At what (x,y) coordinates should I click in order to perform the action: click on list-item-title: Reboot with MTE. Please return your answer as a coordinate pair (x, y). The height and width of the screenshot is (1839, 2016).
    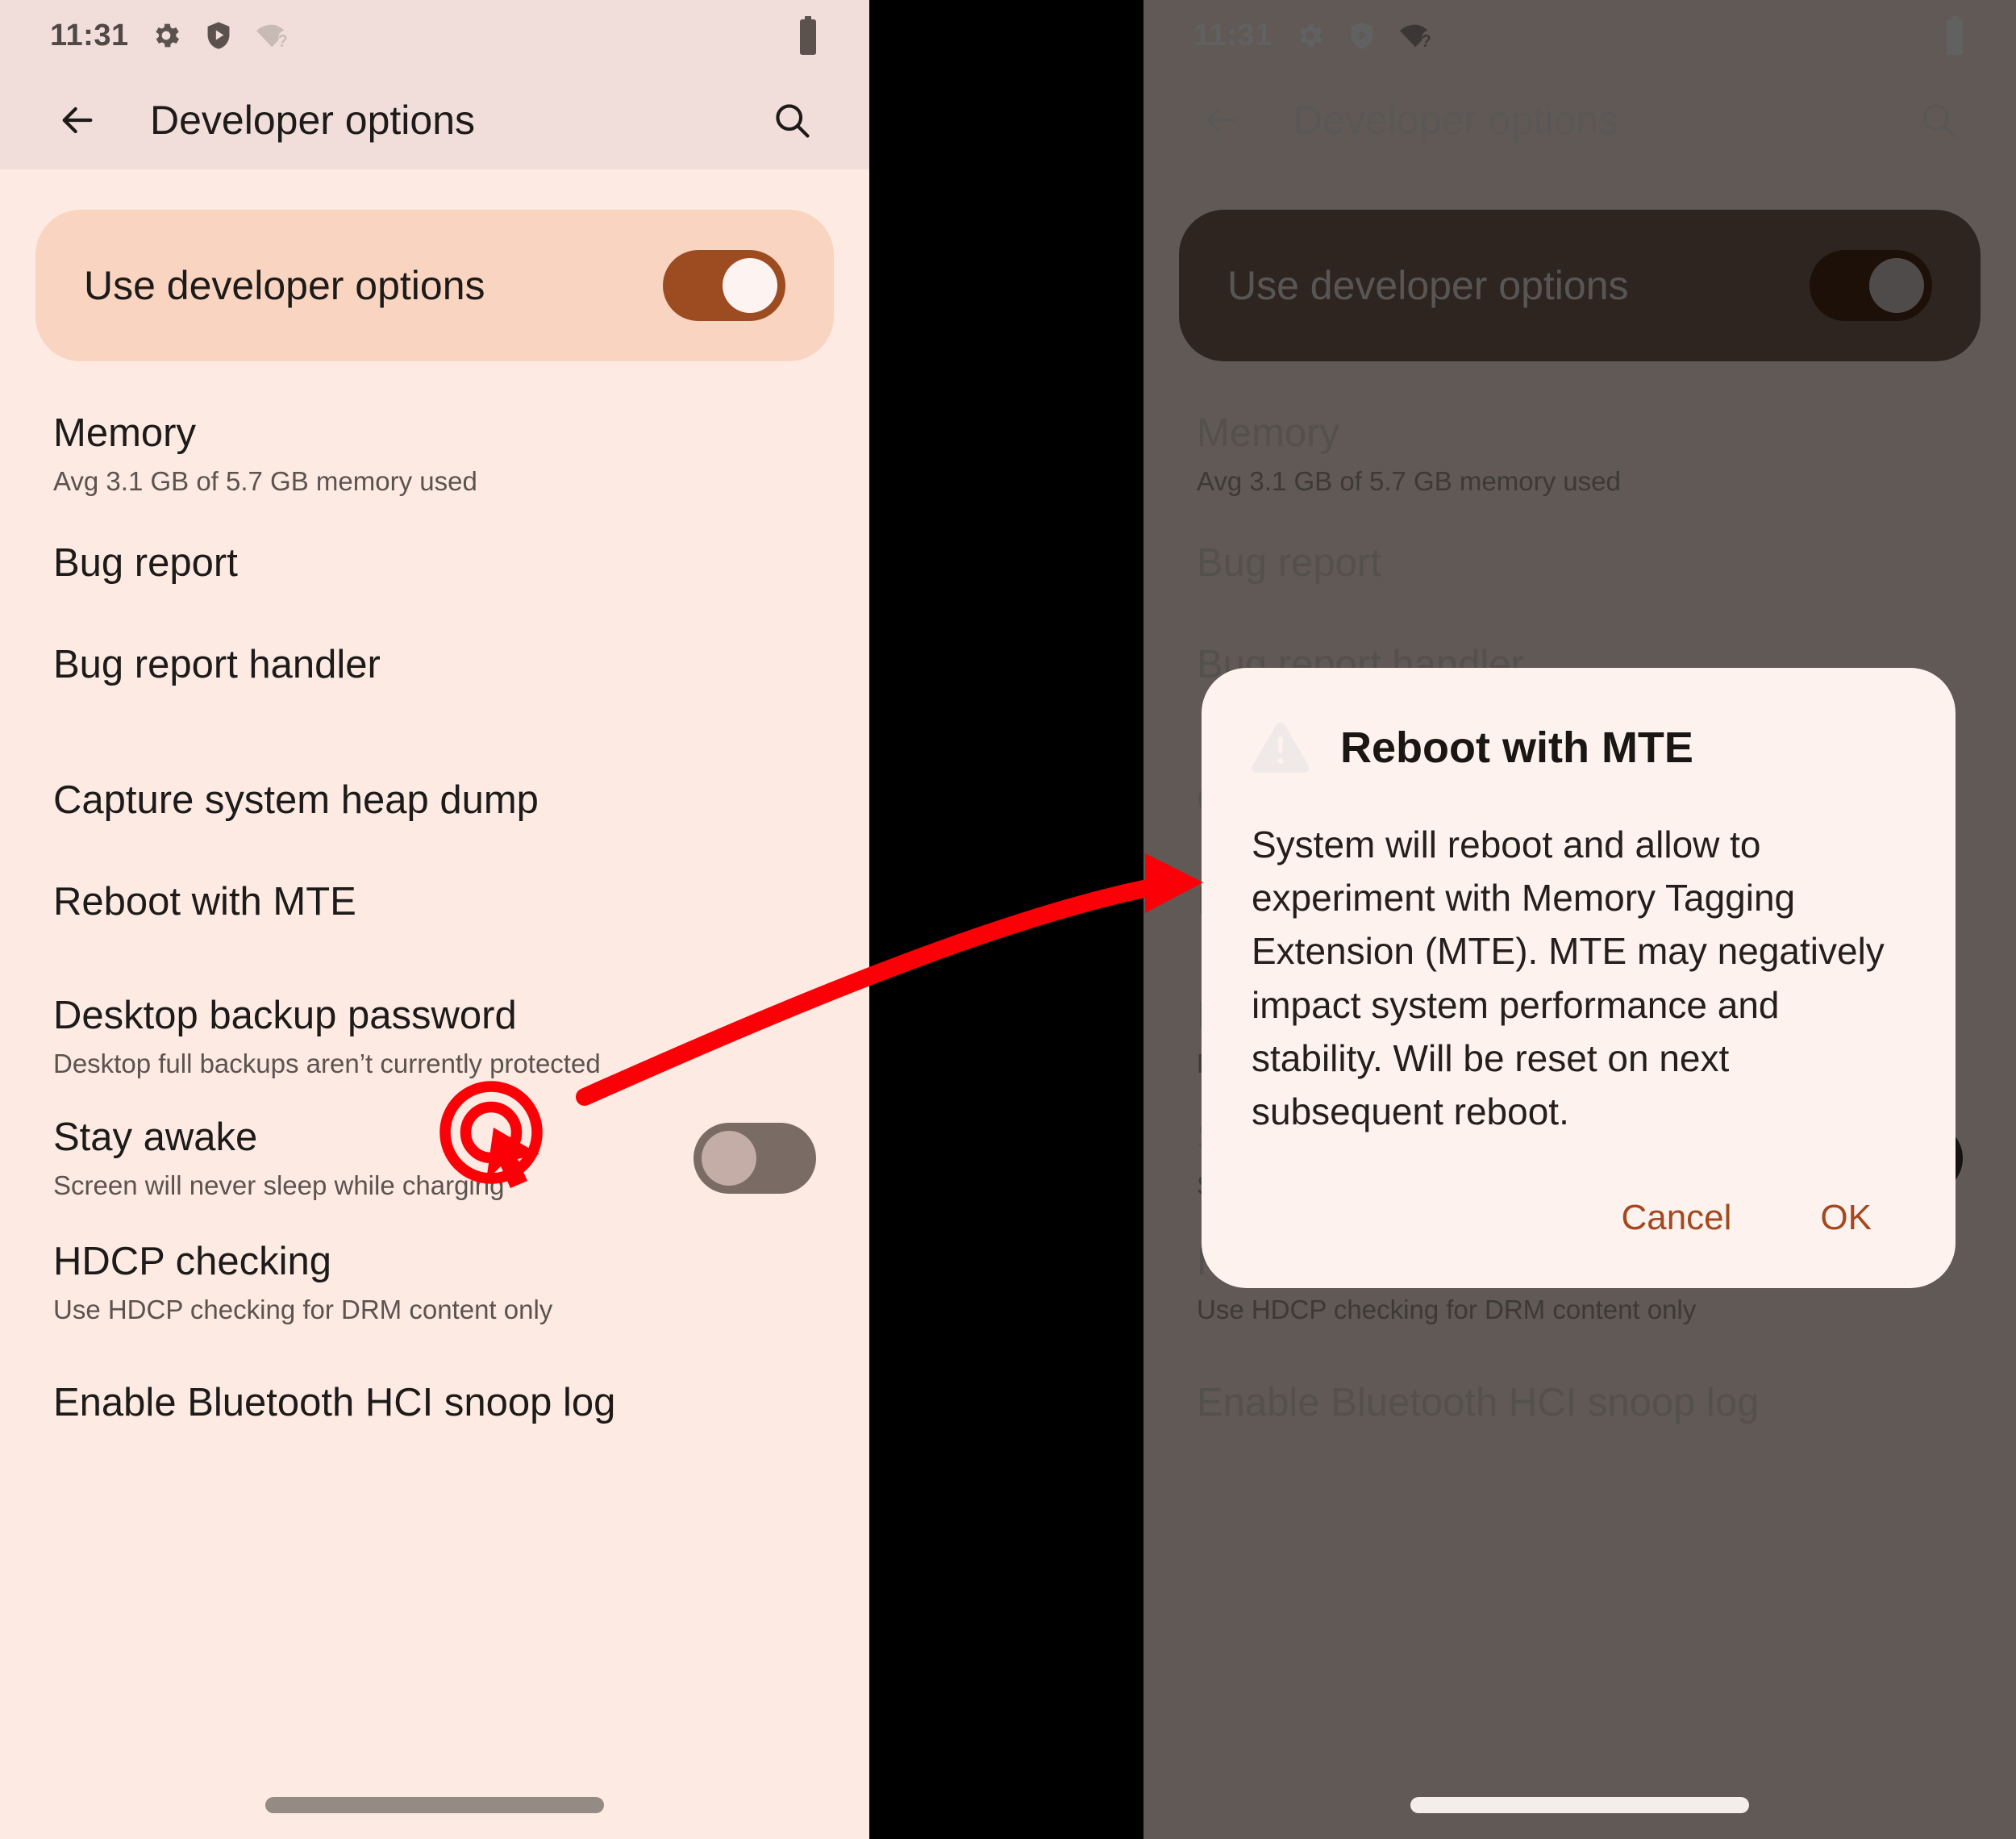
    Looking at the image, I should click on (205, 902).